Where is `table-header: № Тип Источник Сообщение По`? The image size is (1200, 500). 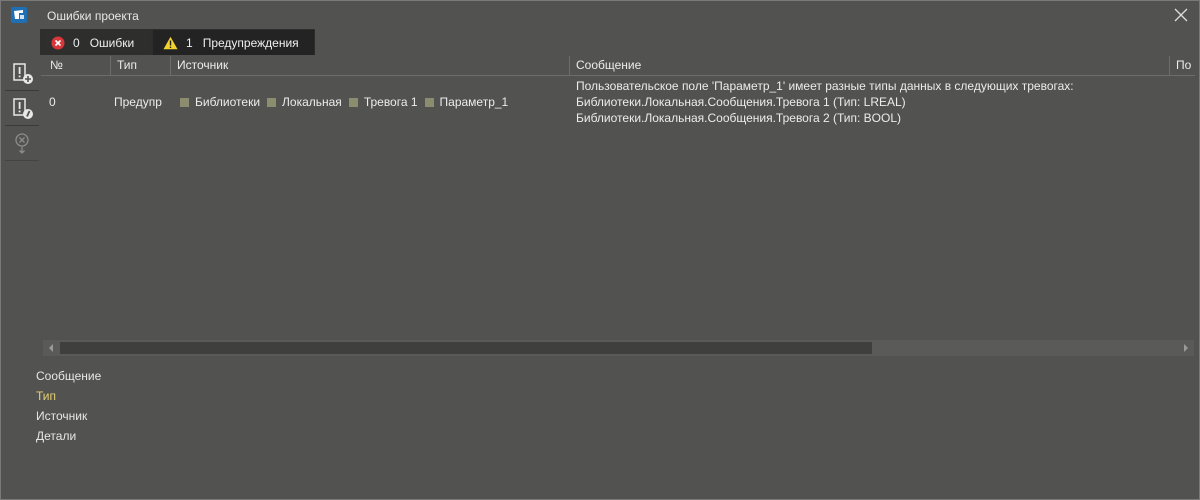 table-header: № Тип Источник Сообщение По is located at coordinates (618, 66).